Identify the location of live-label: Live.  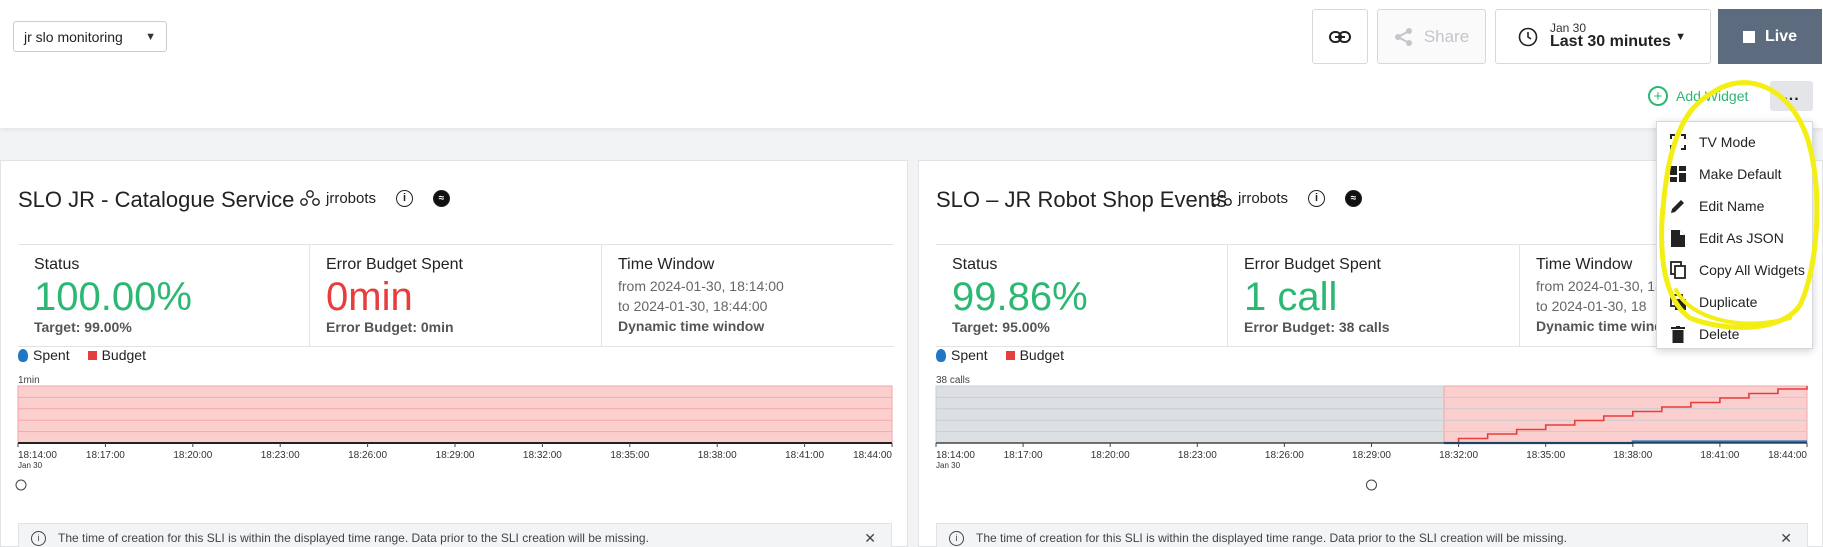
(1780, 36).